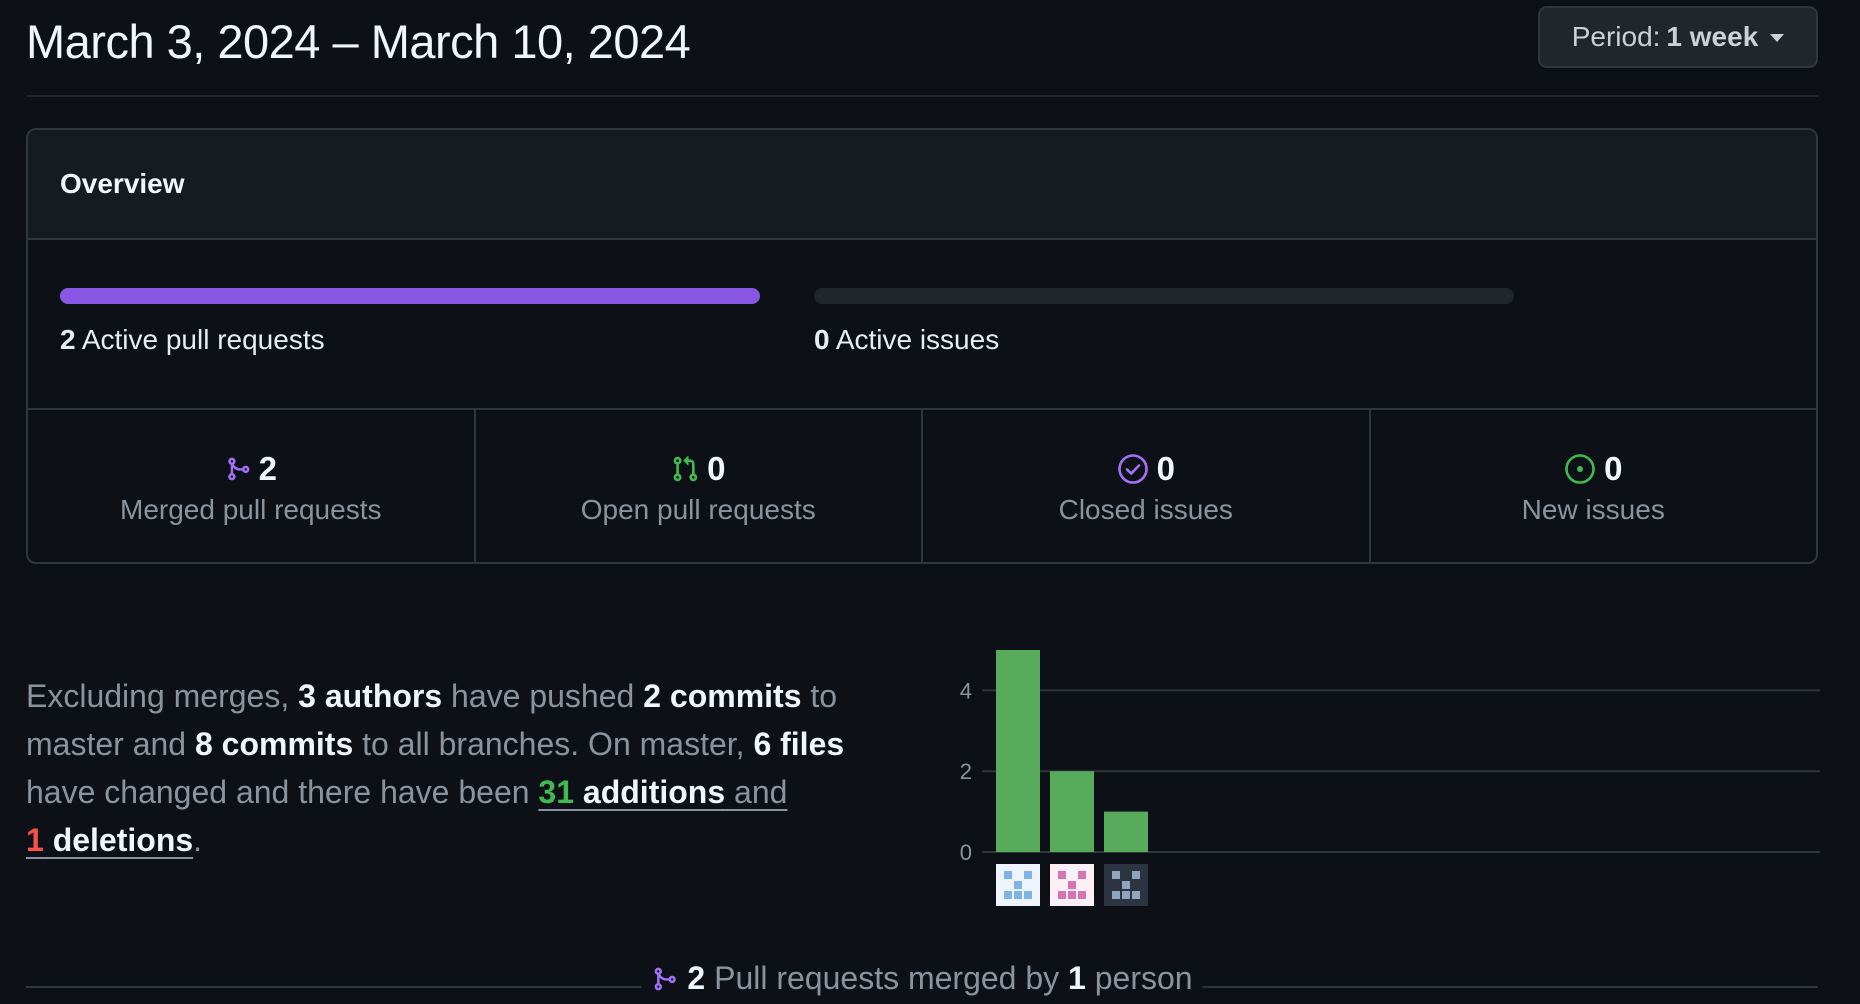  I want to click on footer-text: person, so click(1139, 978).